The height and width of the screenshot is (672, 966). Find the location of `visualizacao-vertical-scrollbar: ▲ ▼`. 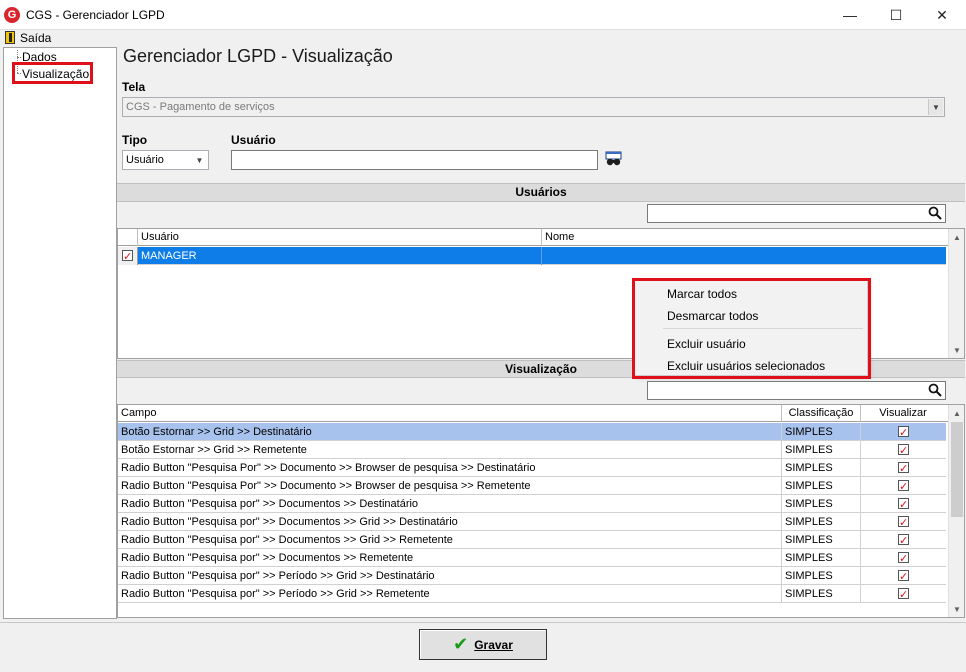

visualizacao-vertical-scrollbar: ▲ ▼ is located at coordinates (956, 511).